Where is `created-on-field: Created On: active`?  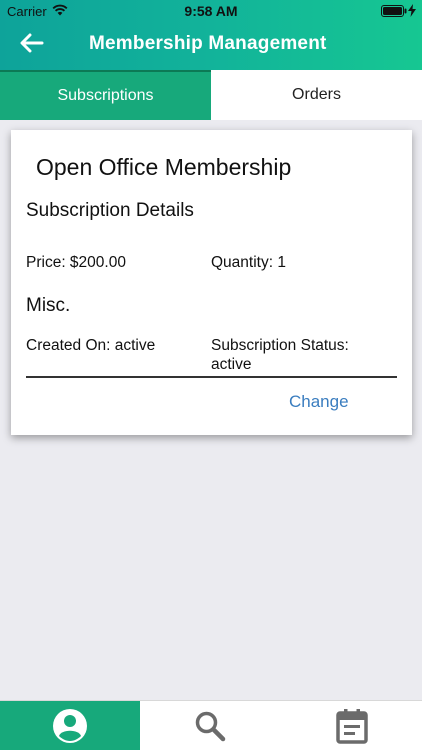
created-on-field: Created On: active is located at coordinates (91, 345).